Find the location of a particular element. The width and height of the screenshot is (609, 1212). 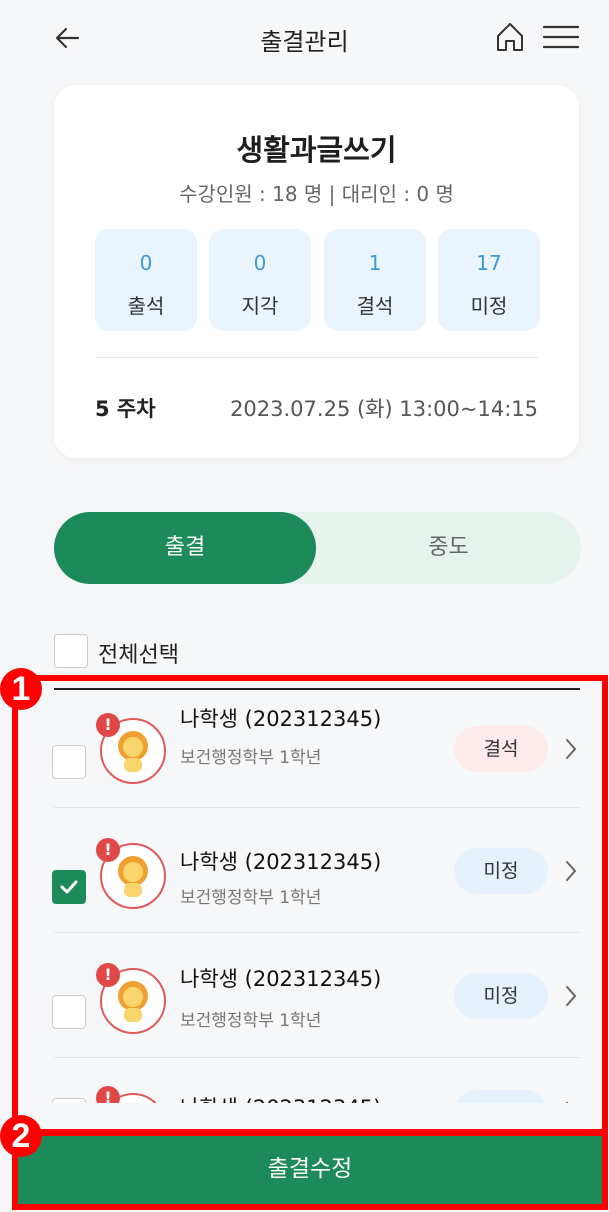

edit-attendance-button: 출결수정 is located at coordinates (310, 1170).